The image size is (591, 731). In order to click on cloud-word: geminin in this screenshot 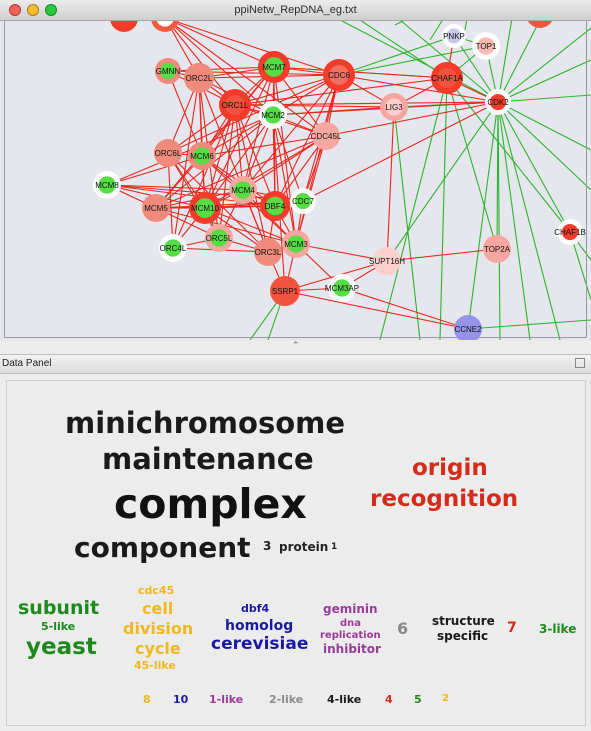, I will do `click(350, 609)`.